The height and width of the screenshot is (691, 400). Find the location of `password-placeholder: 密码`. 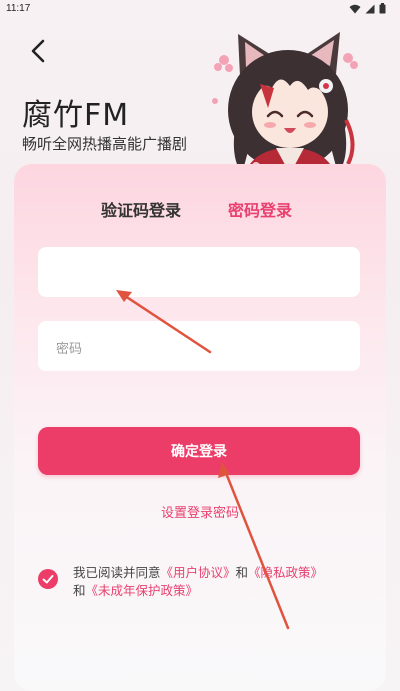

password-placeholder: 密码 is located at coordinates (69, 349).